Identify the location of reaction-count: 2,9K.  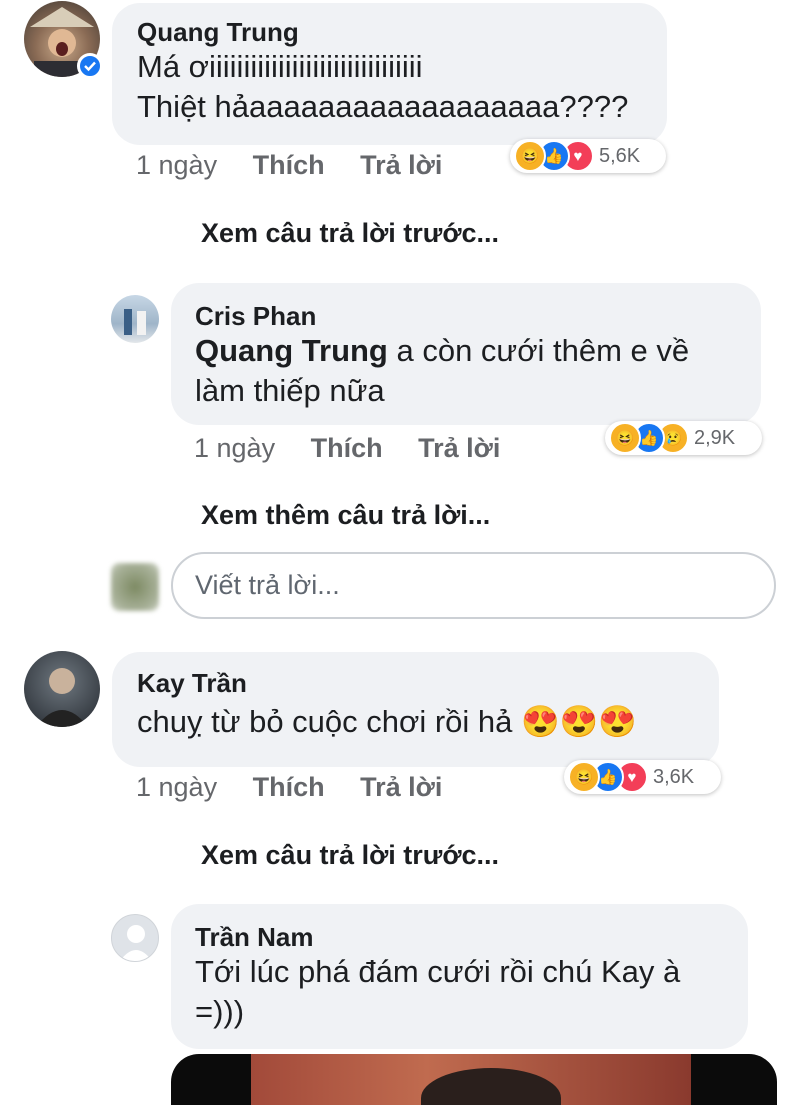
(715, 437).